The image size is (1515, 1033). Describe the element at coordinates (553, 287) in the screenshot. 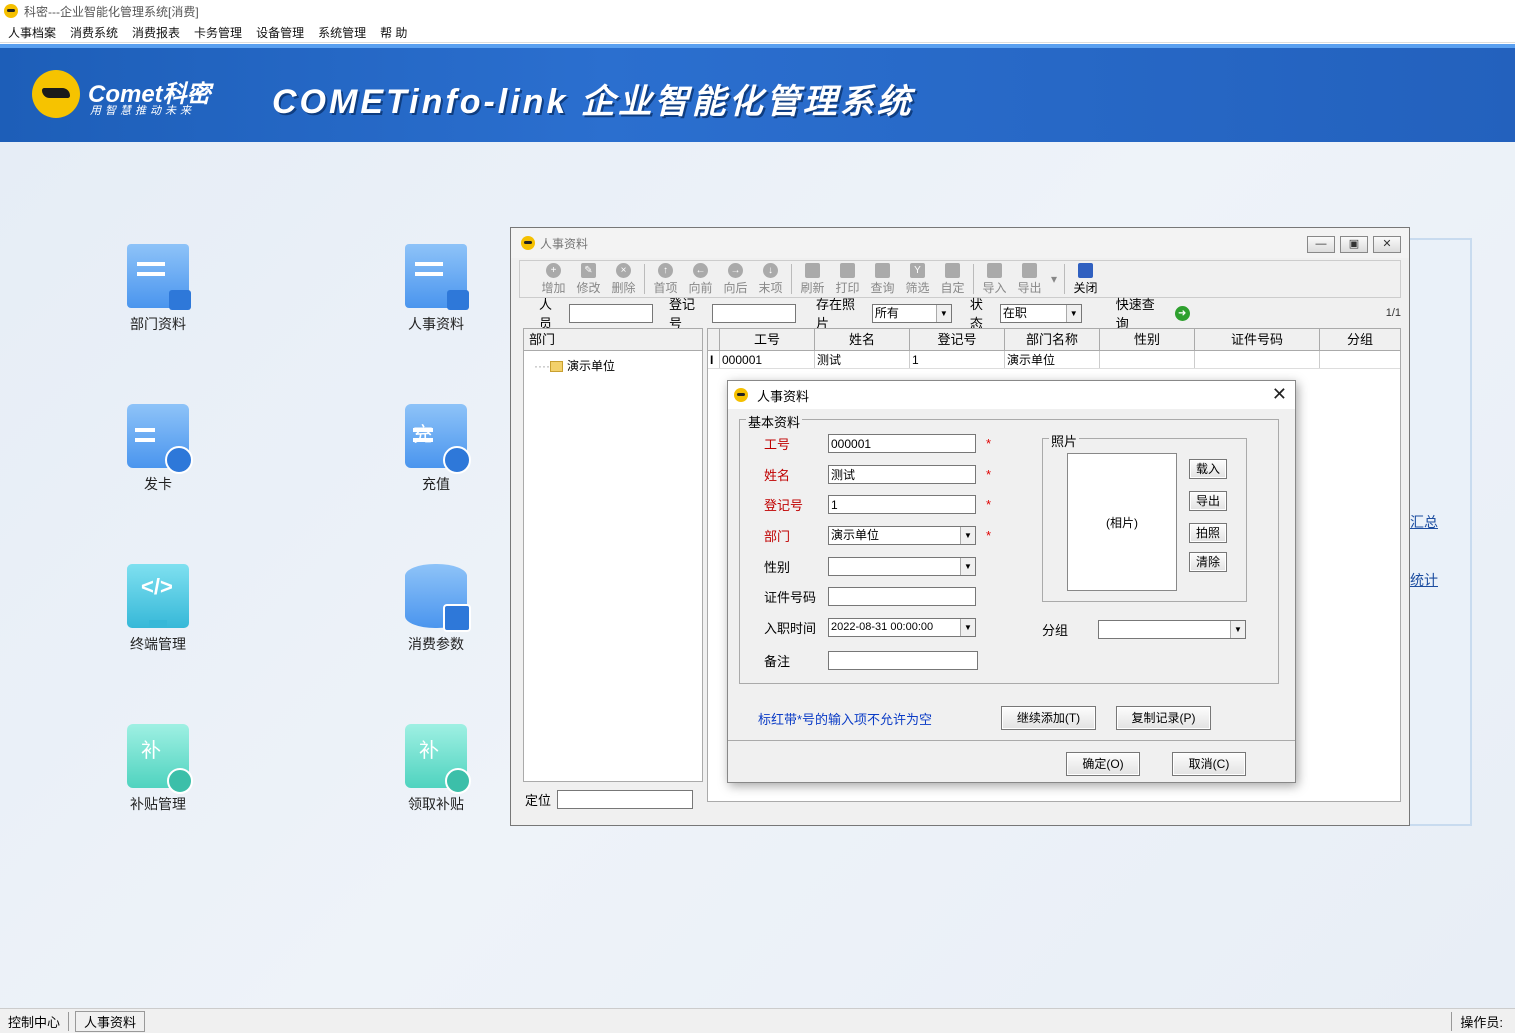

I see `toolbar-label: 增加` at that location.